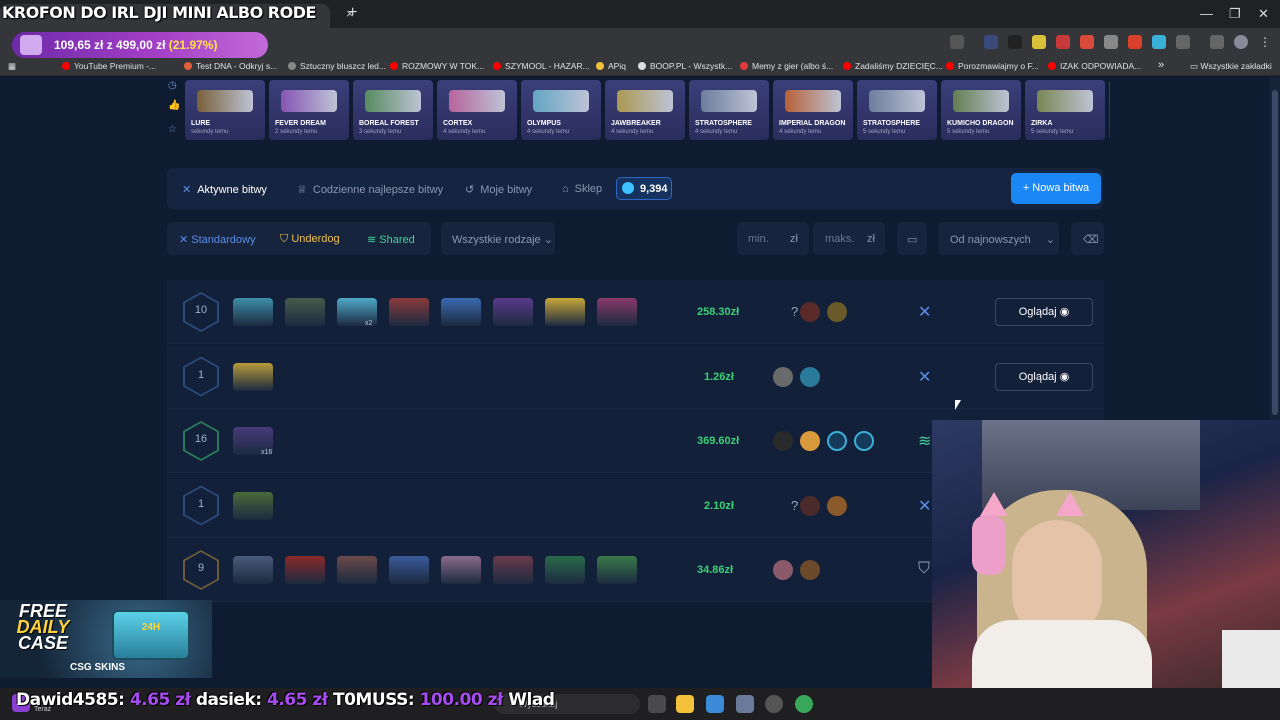 The height and width of the screenshot is (720, 1280). What do you see at coordinates (958, 405) in the screenshot?
I see `mouse-cursor` at bounding box center [958, 405].